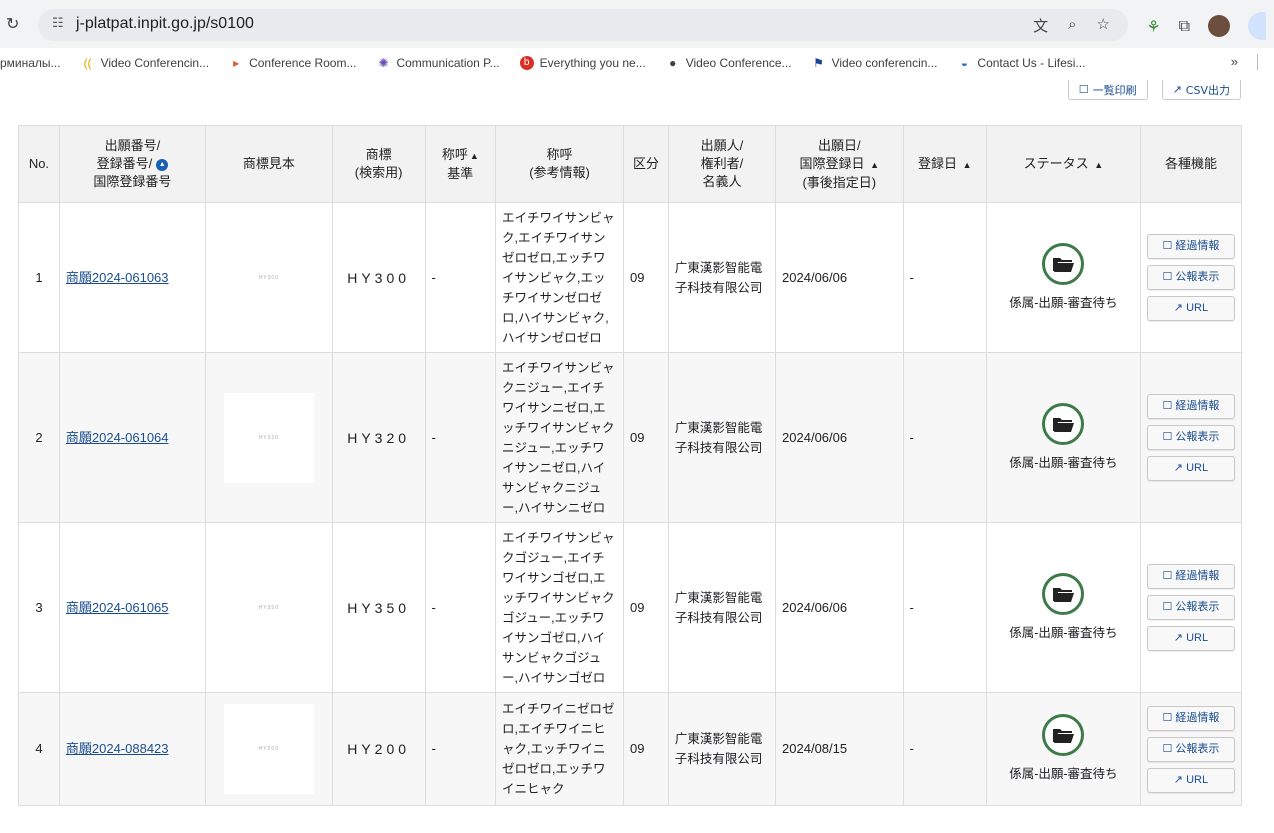 The width and height of the screenshot is (1274, 833). I want to click on col-status-label: ステータス, so click(1056, 163).